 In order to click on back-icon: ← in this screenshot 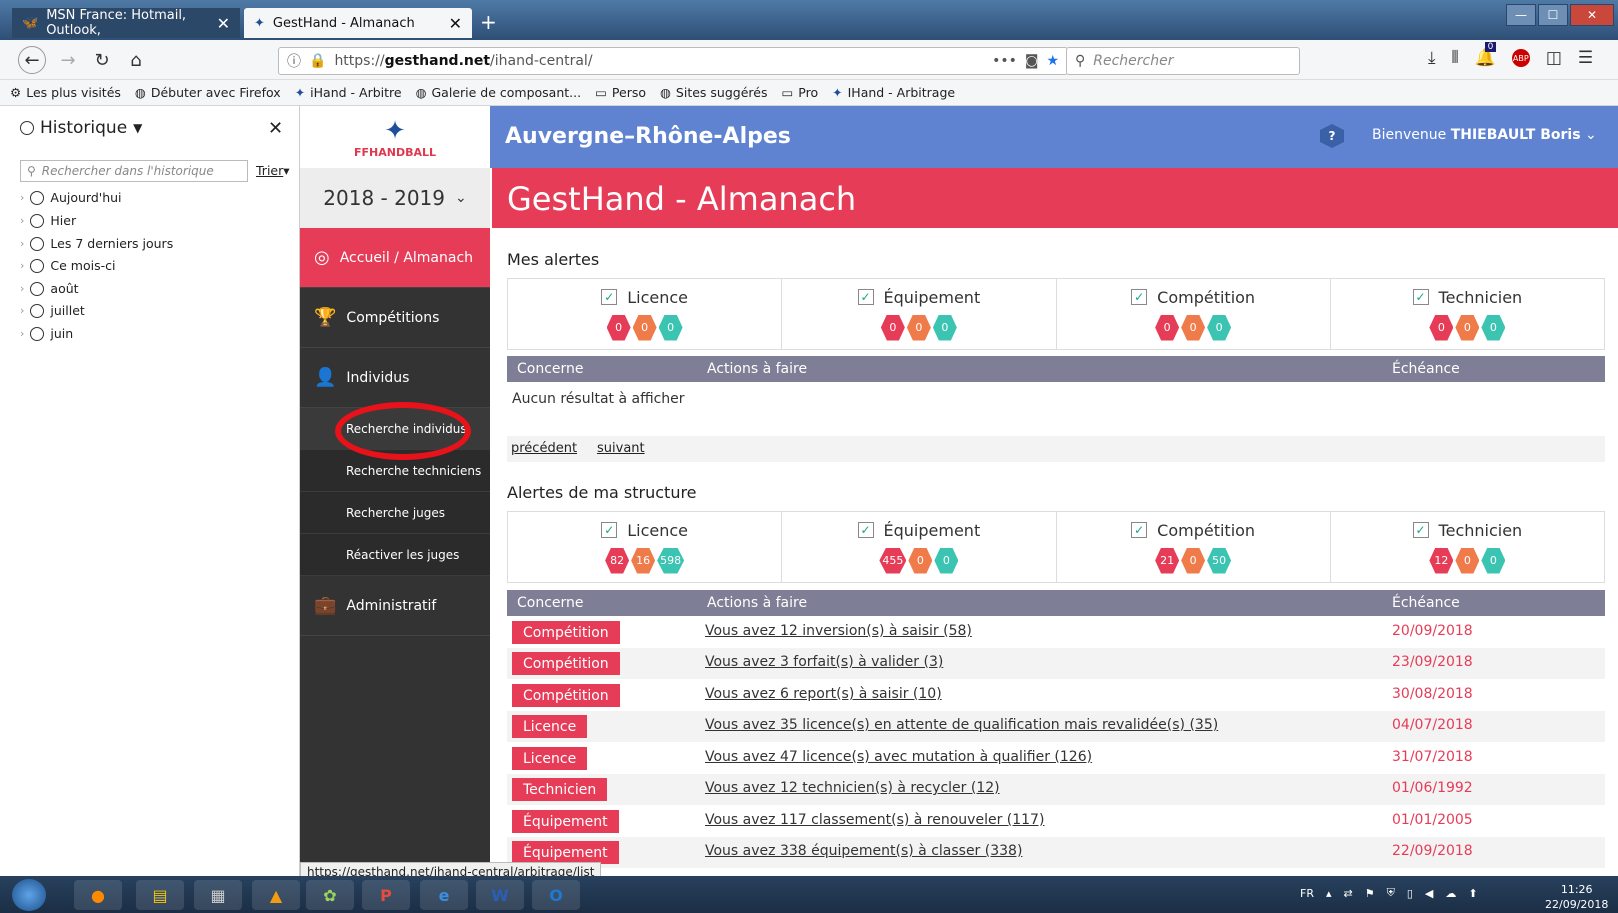, I will do `click(32, 60)`.